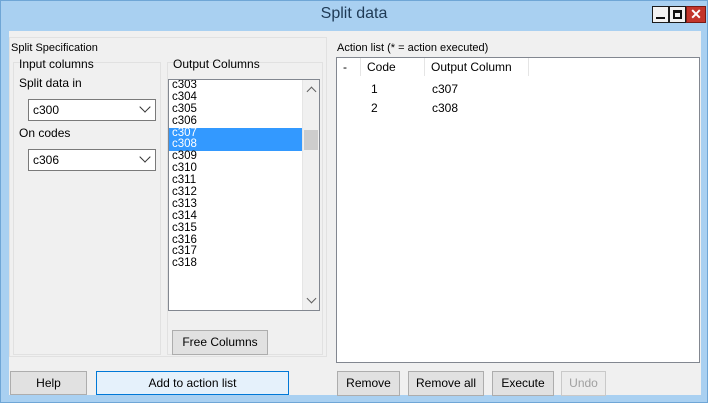 This screenshot has width=708, height=403. I want to click on window-title: Split data, so click(354, 13).